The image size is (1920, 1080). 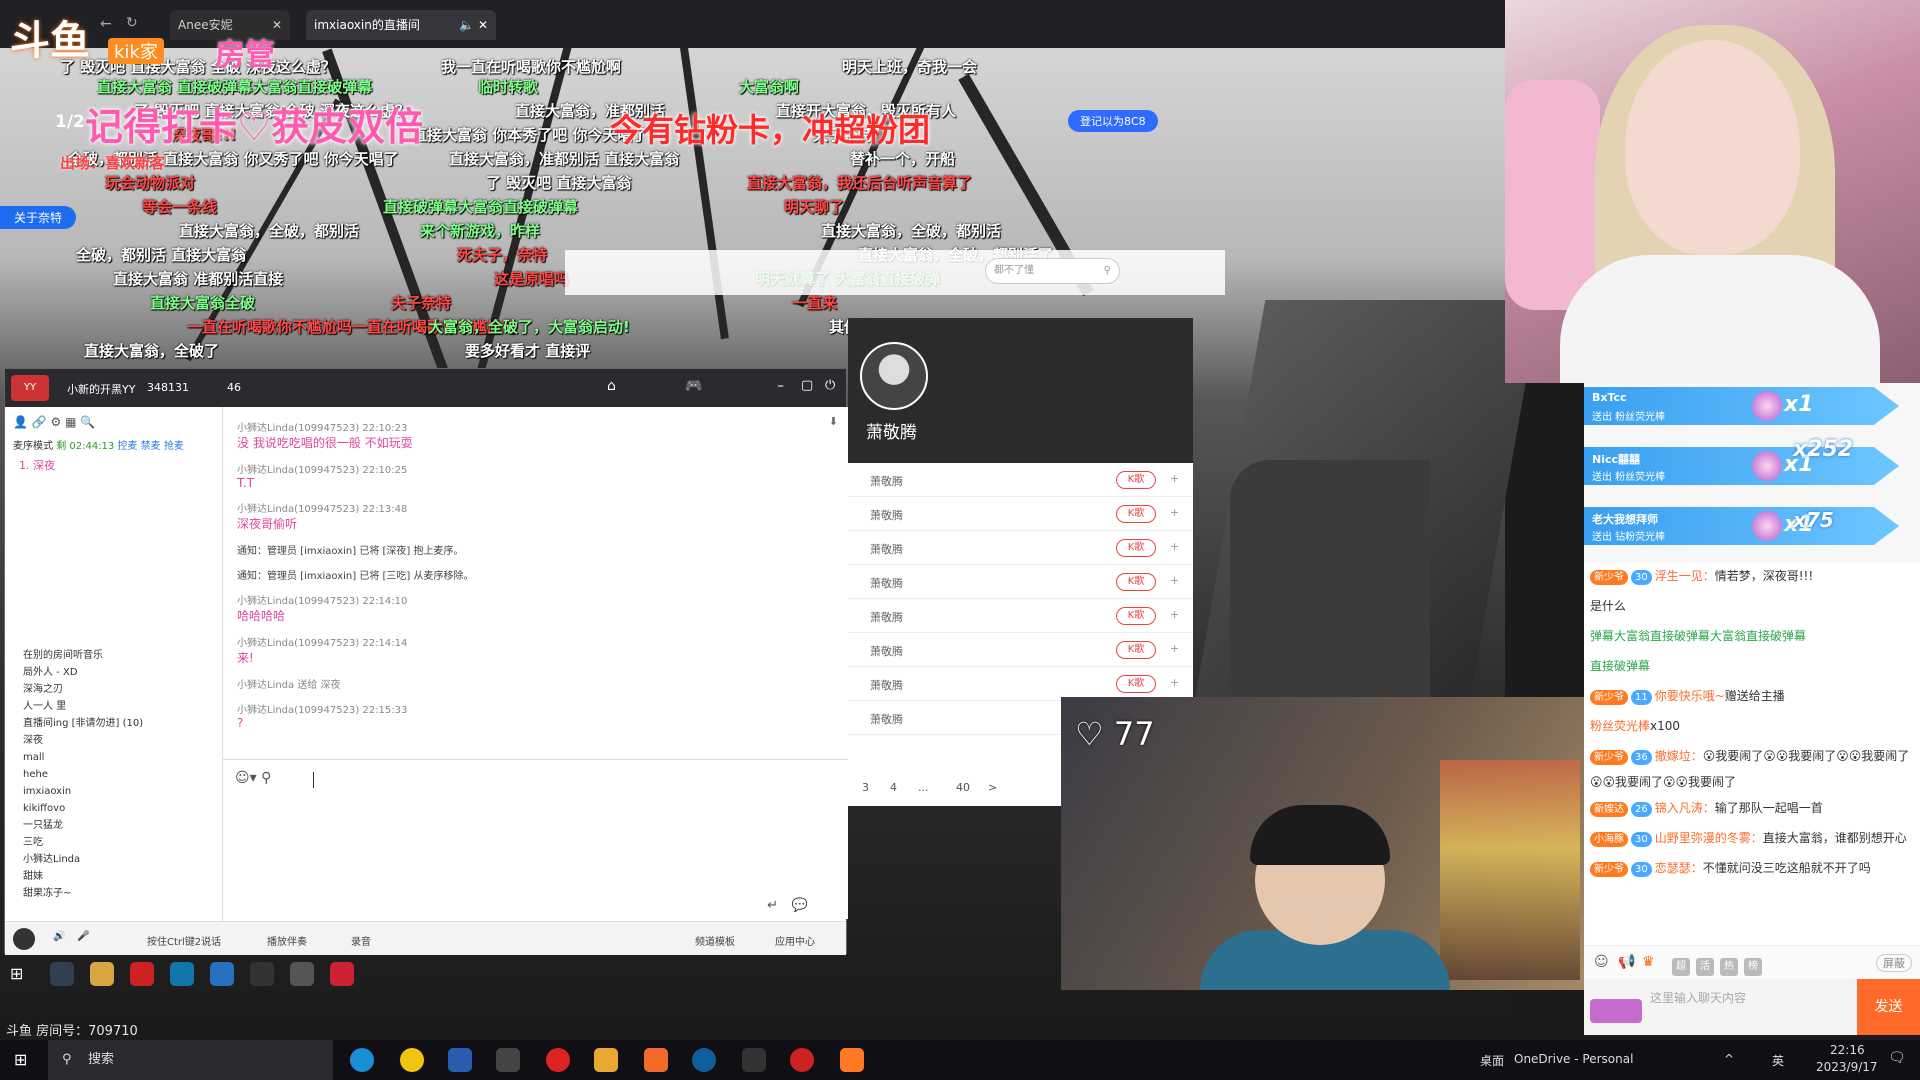 I want to click on yy-toolbar-icons: 👤 🔗 ⚙ ▦ 🔍, so click(x=54, y=422).